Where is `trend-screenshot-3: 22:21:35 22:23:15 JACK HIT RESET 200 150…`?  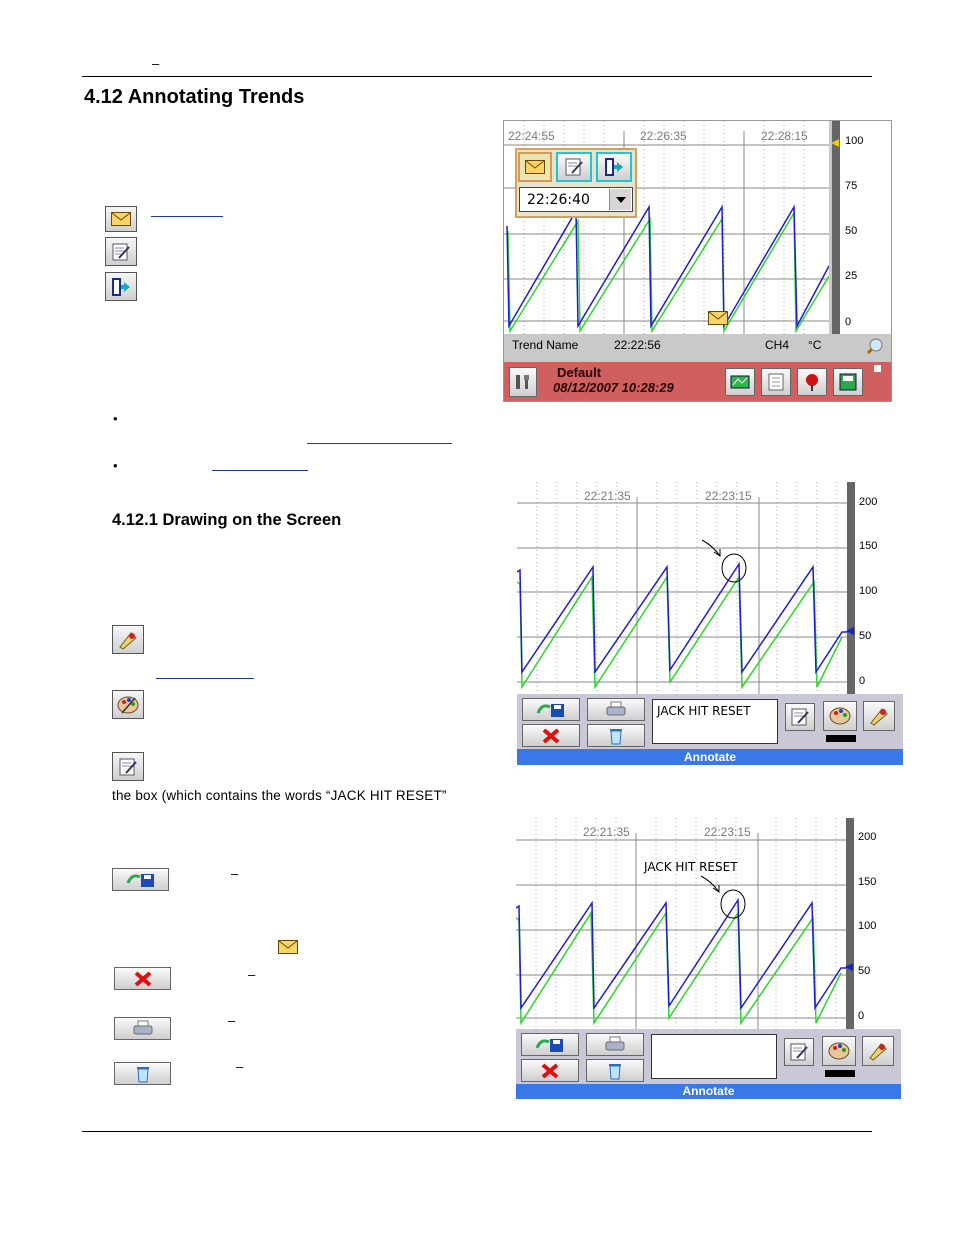
trend-screenshot-3: 22:21:35 22:23:15 JACK HIT RESET 200 150… is located at coordinates (708, 958).